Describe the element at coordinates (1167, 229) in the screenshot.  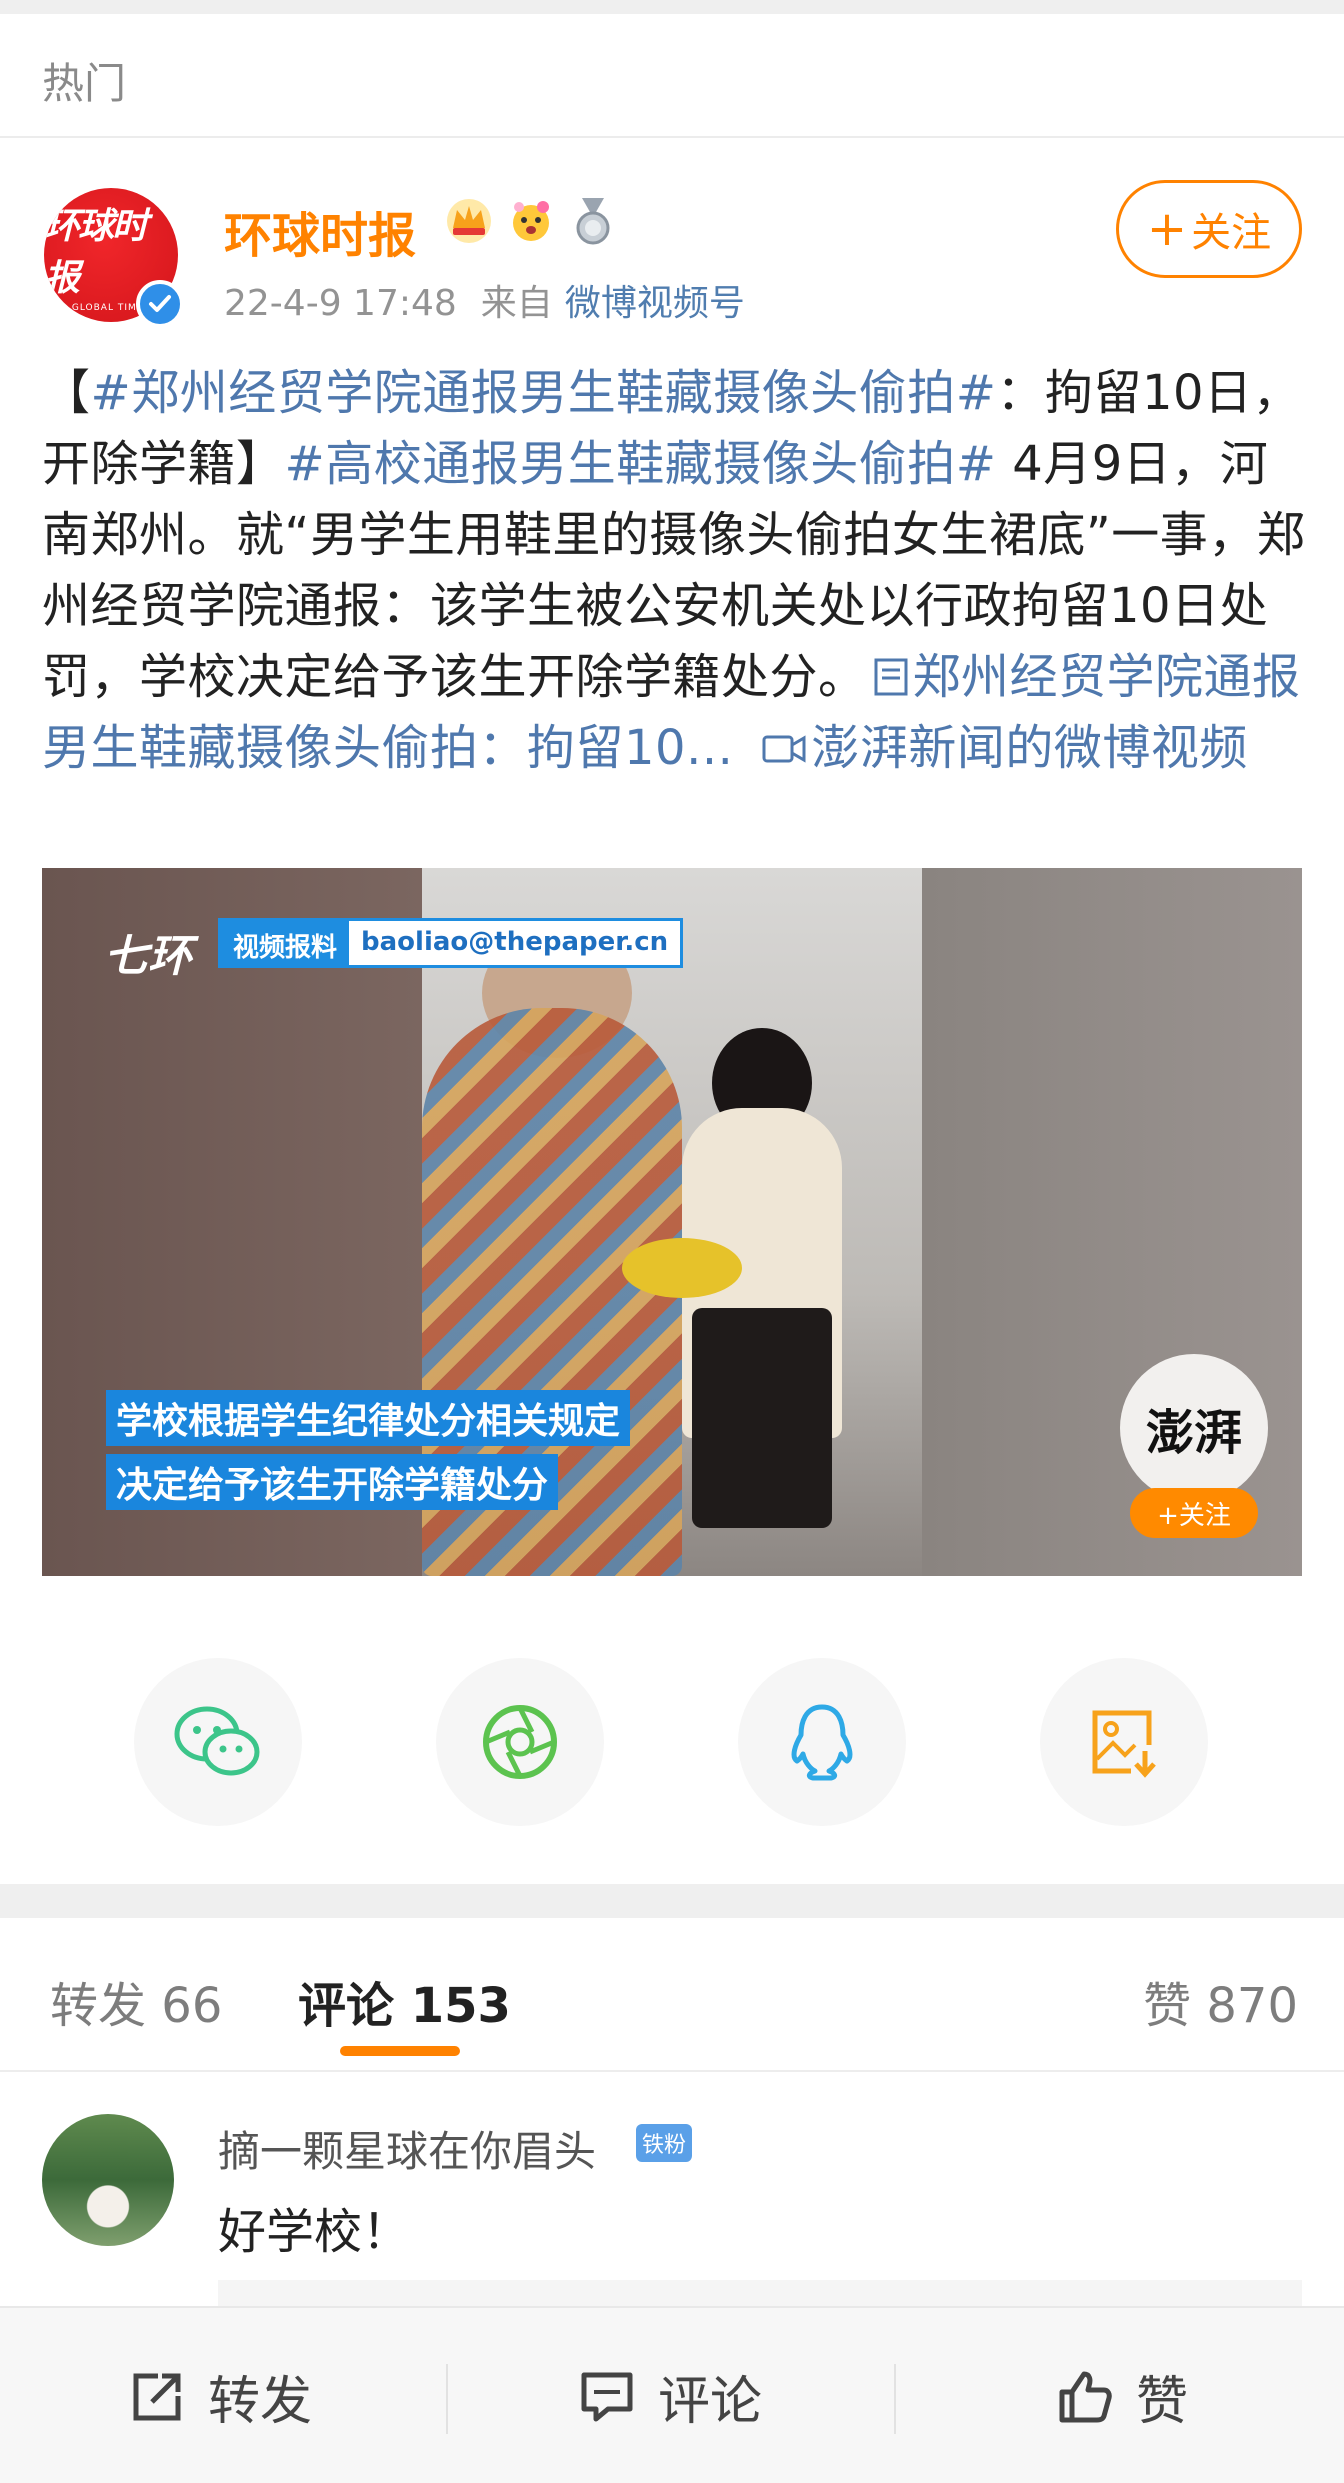
I see `plus-icon: +` at that location.